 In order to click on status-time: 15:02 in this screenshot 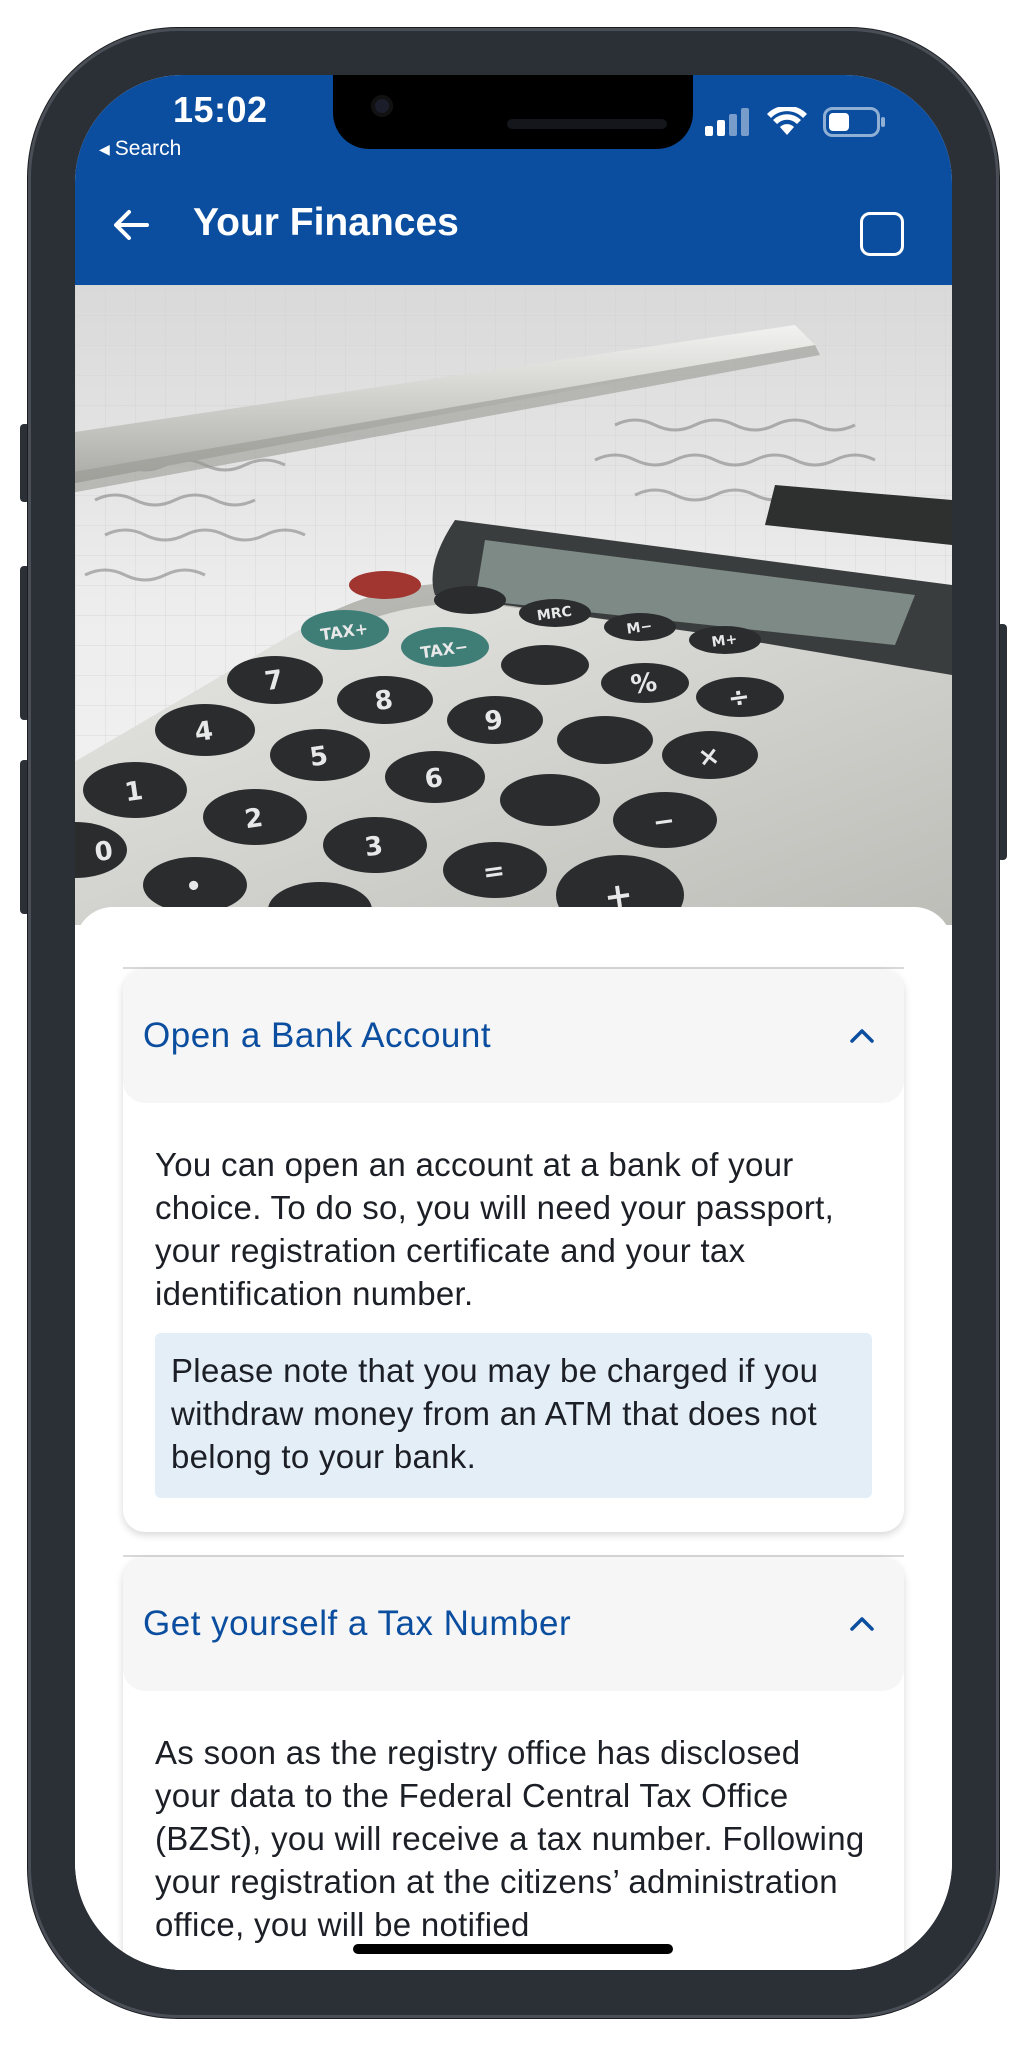, I will do `click(220, 109)`.